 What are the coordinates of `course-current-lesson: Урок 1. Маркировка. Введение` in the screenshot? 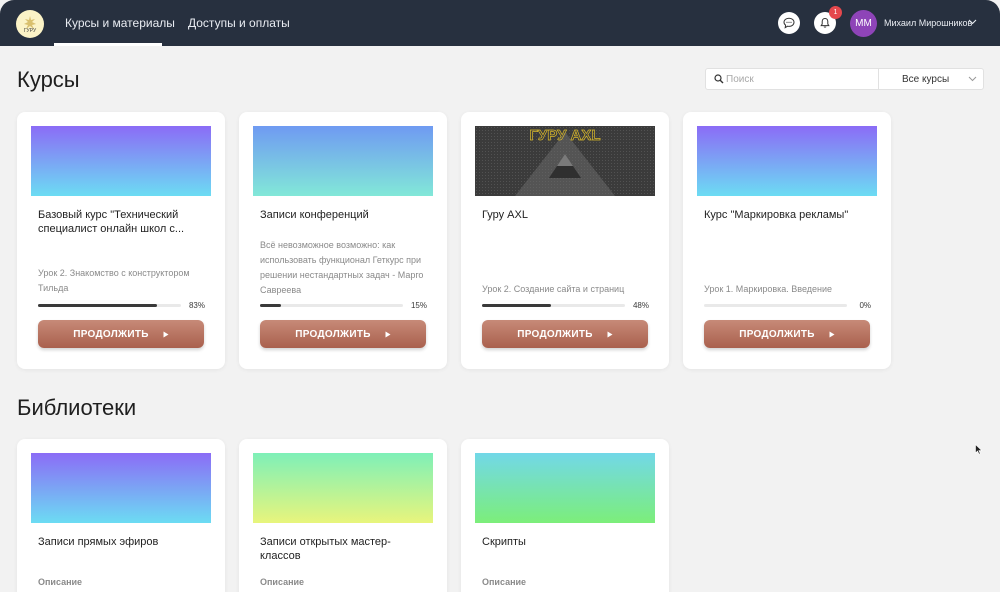 It's located at (790, 289).